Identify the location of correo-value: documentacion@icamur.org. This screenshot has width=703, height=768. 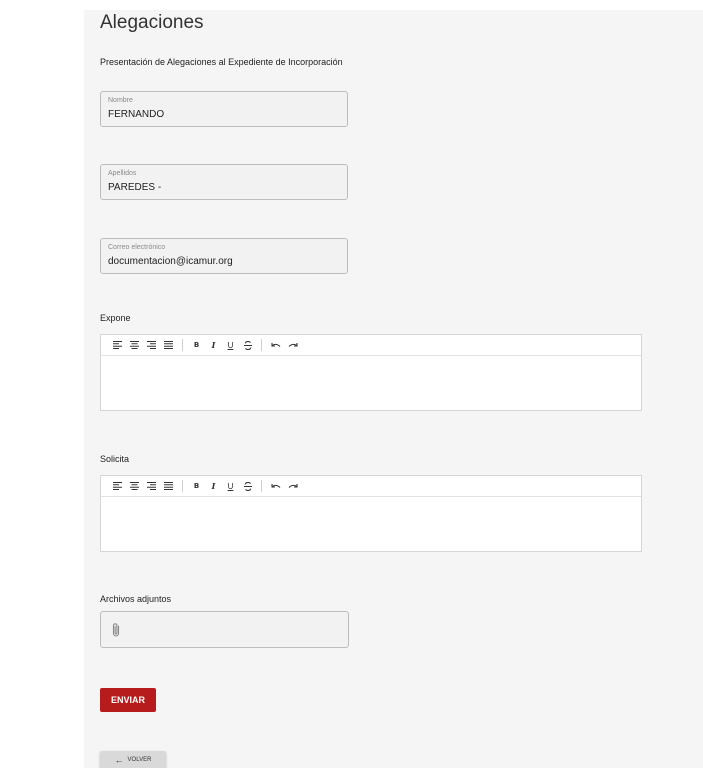
(170, 261).